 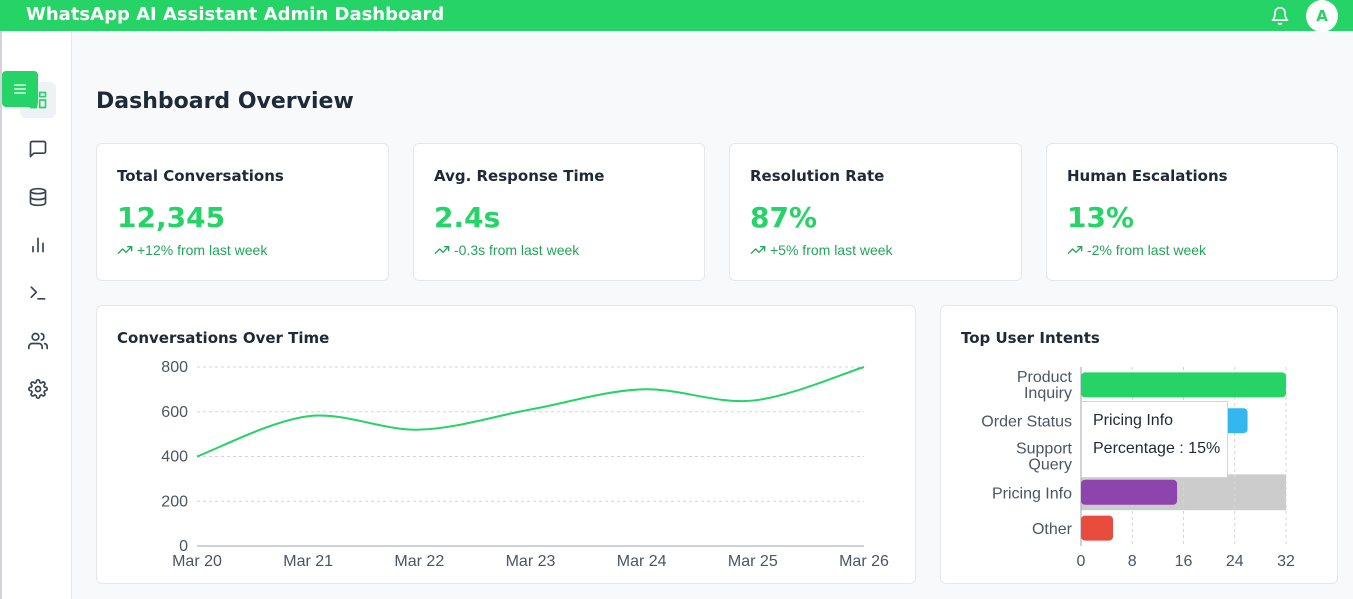 I want to click on menu-toggle-button, so click(x=20, y=89).